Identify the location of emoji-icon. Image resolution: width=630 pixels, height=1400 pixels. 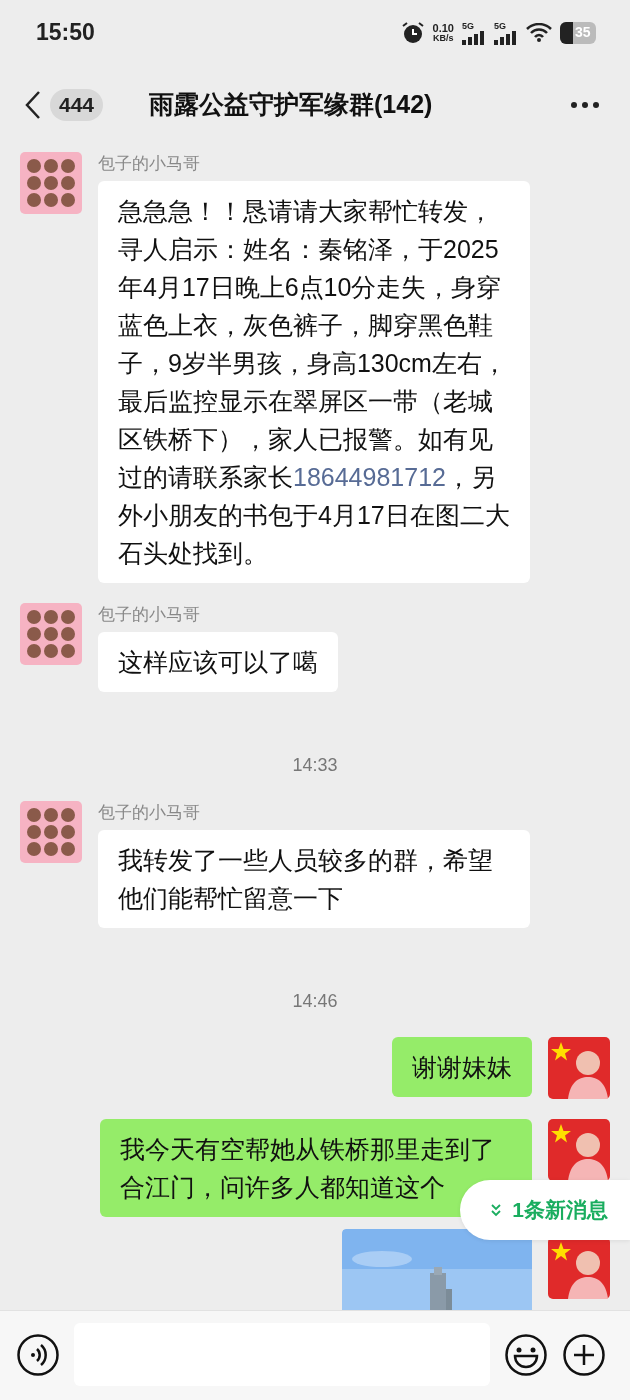
(526, 1355).